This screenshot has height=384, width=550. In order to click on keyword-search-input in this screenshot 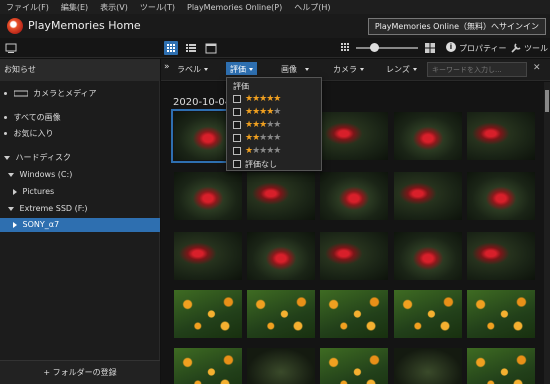, I will do `click(477, 69)`.